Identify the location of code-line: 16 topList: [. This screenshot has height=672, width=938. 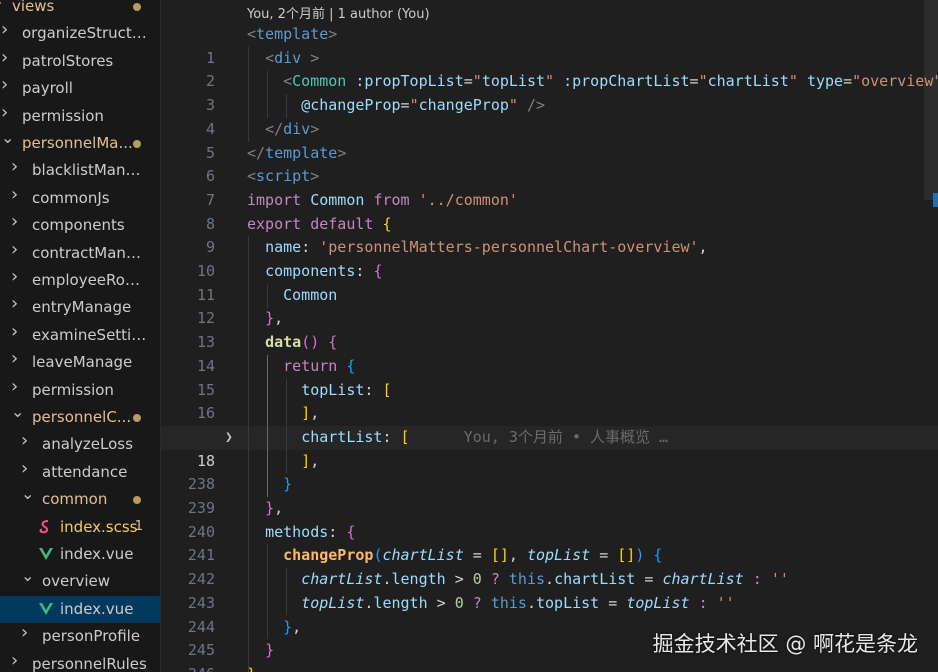
(549, 401).